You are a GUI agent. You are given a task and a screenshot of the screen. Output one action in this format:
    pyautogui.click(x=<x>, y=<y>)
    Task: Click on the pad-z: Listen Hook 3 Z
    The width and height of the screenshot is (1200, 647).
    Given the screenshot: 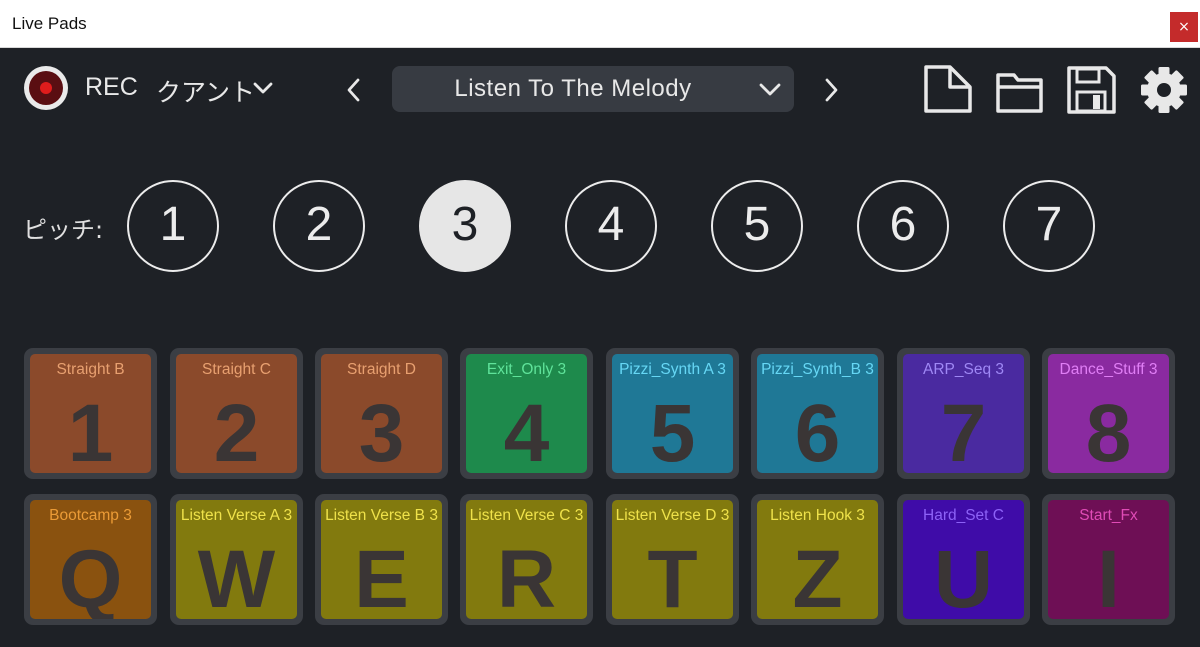 What is the action you would take?
    pyautogui.click(x=817, y=559)
    